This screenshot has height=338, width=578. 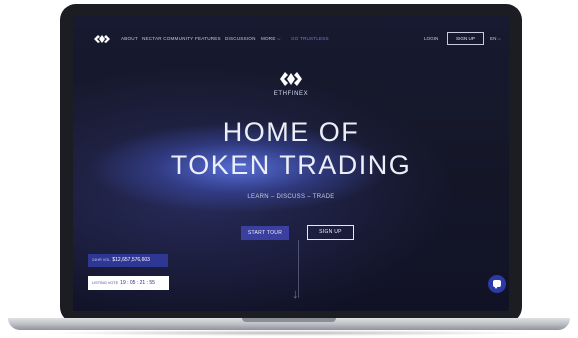 What do you see at coordinates (291, 197) in the screenshot?
I see `tagline: LEARN – DISCUSS – TRADE` at bounding box center [291, 197].